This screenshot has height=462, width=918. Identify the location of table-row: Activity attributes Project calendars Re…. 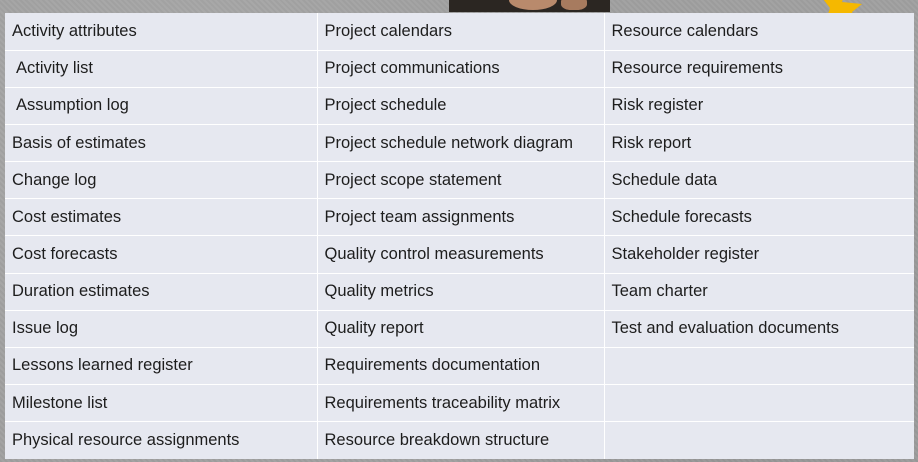
(459, 32).